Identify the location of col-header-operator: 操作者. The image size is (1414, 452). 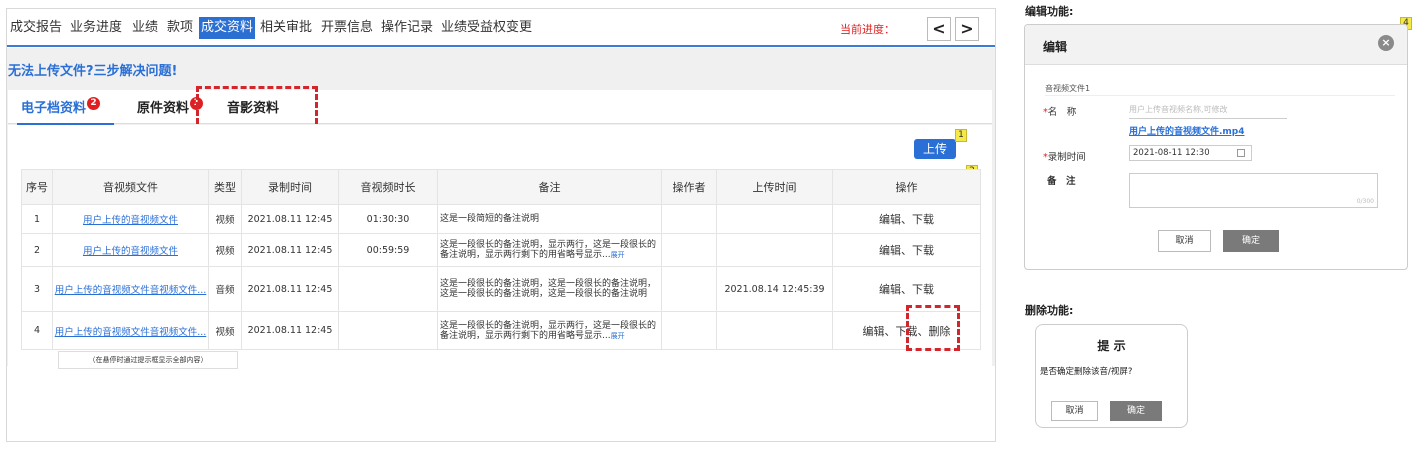
(689, 187).